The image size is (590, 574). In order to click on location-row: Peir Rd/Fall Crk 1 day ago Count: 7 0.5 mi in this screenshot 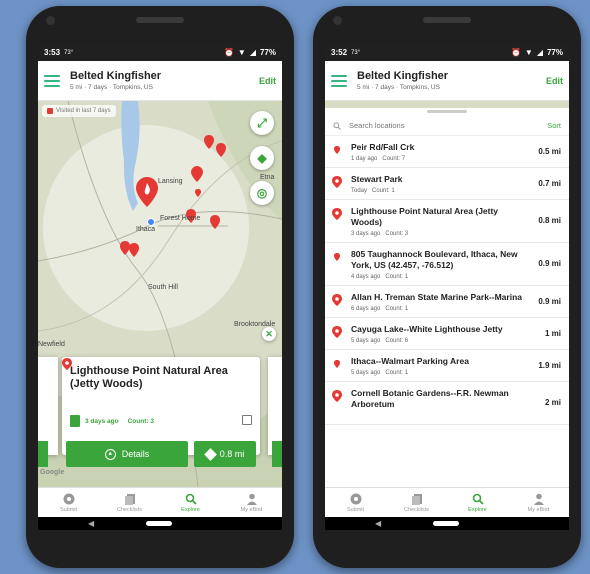, I will do `click(447, 152)`.